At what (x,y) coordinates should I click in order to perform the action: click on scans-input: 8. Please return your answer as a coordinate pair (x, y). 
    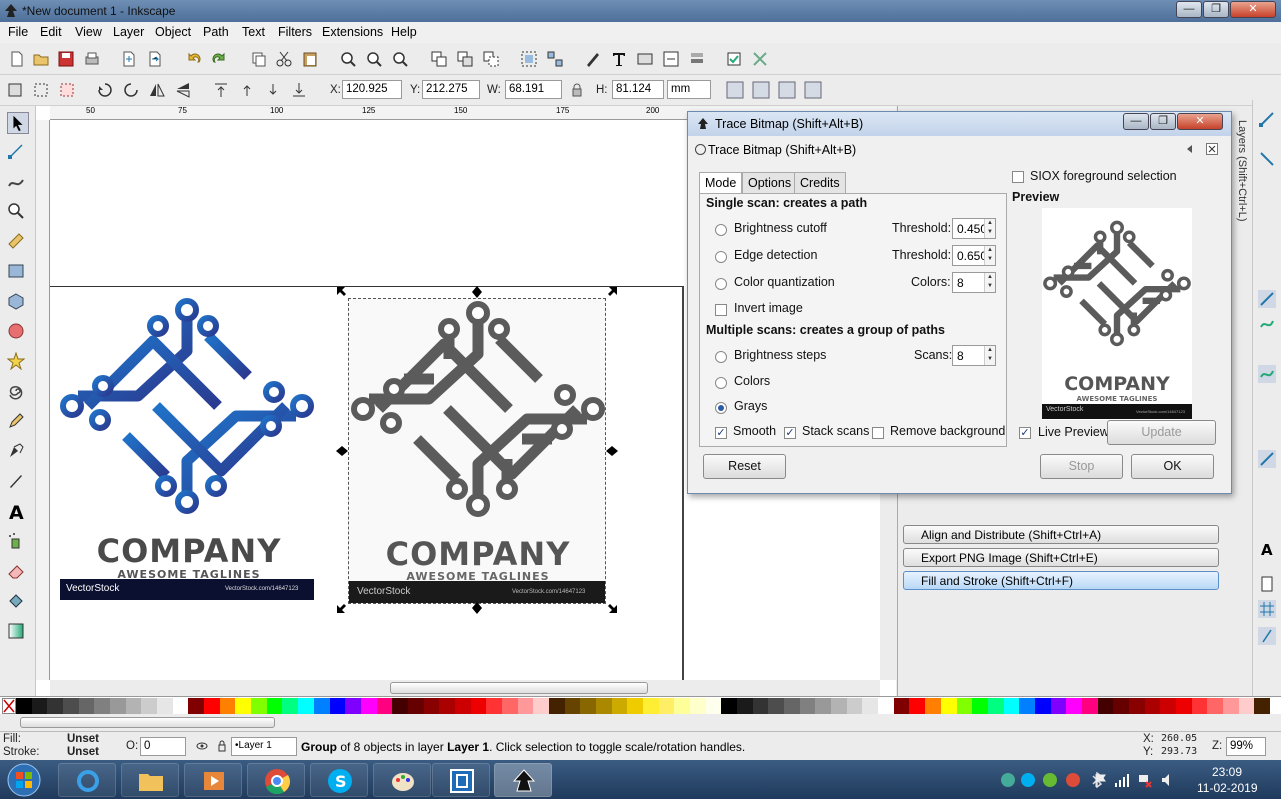
    Looking at the image, I should click on (974, 355).